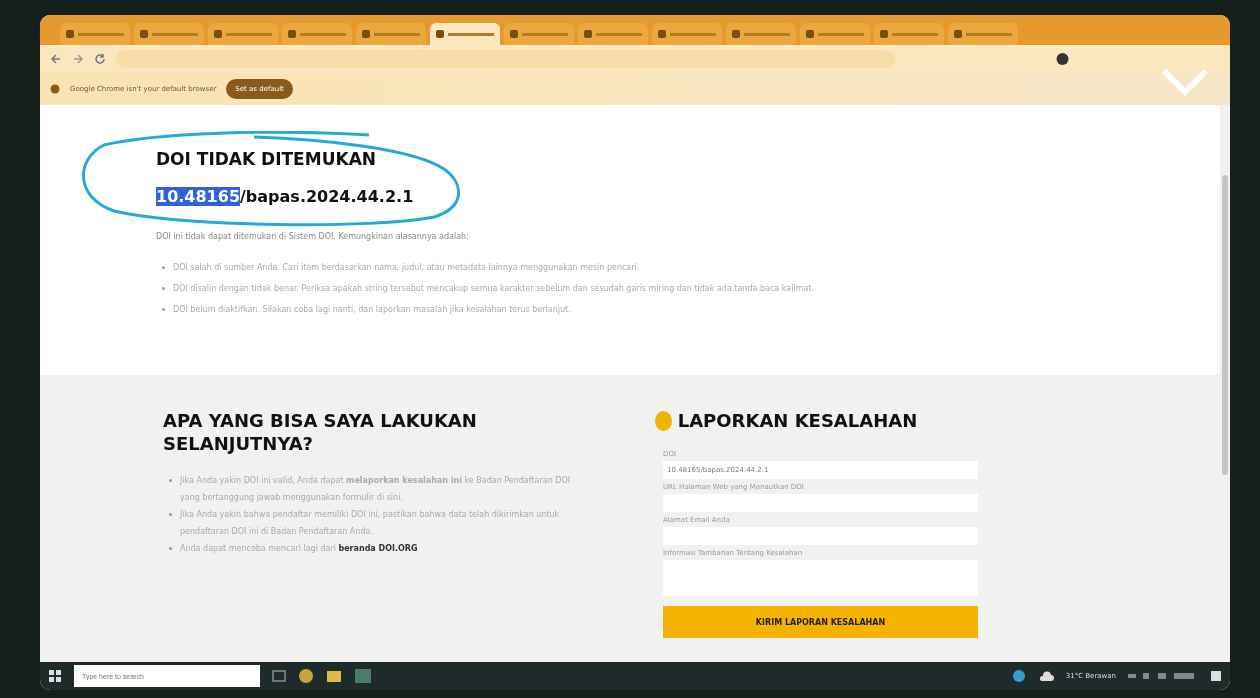  Describe the element at coordinates (1225, 383) in the screenshot. I see `scrollbar` at that location.